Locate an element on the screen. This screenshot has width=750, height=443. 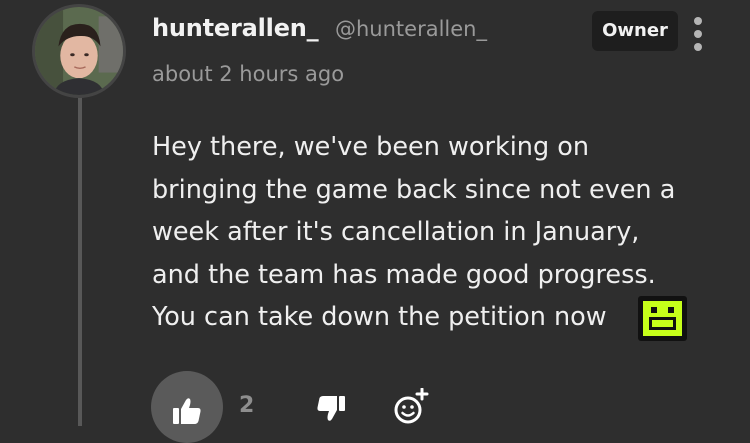
thumbs-down-icon is located at coordinates (331, 408).